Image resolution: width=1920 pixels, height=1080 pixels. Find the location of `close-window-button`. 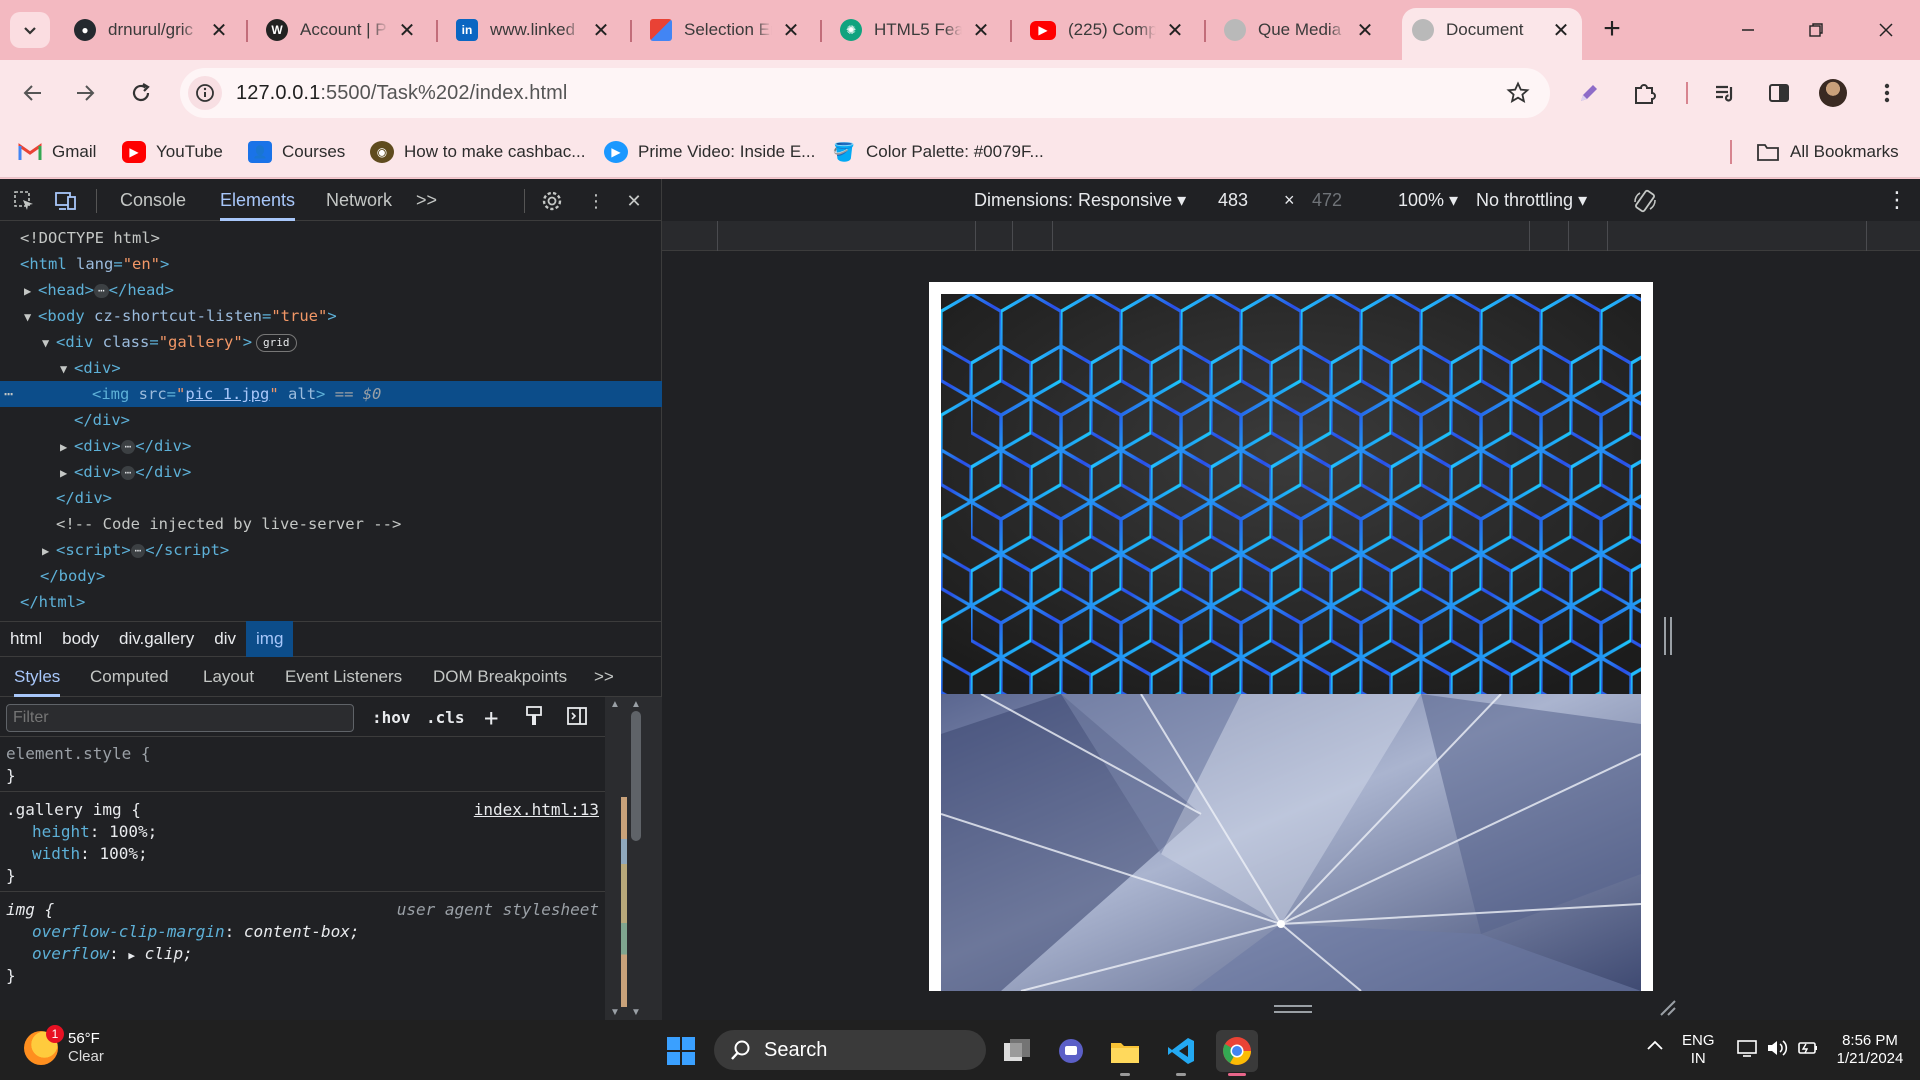

close-window-button is located at coordinates (1886, 30).